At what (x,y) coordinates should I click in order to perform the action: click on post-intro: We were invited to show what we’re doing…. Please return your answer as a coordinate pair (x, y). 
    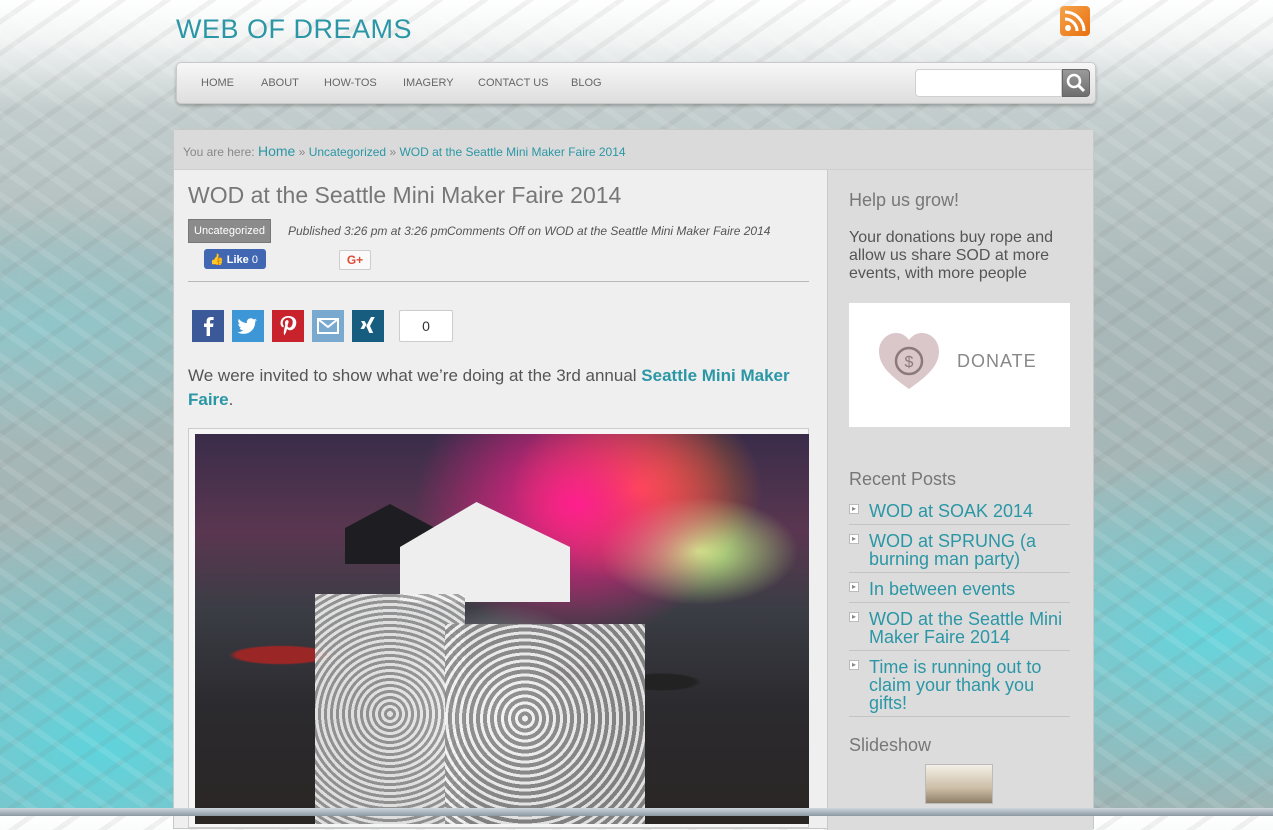
    Looking at the image, I should click on (498, 388).